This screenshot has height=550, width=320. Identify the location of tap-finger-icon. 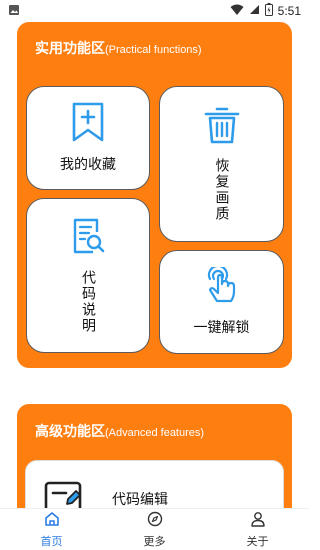
(222, 286).